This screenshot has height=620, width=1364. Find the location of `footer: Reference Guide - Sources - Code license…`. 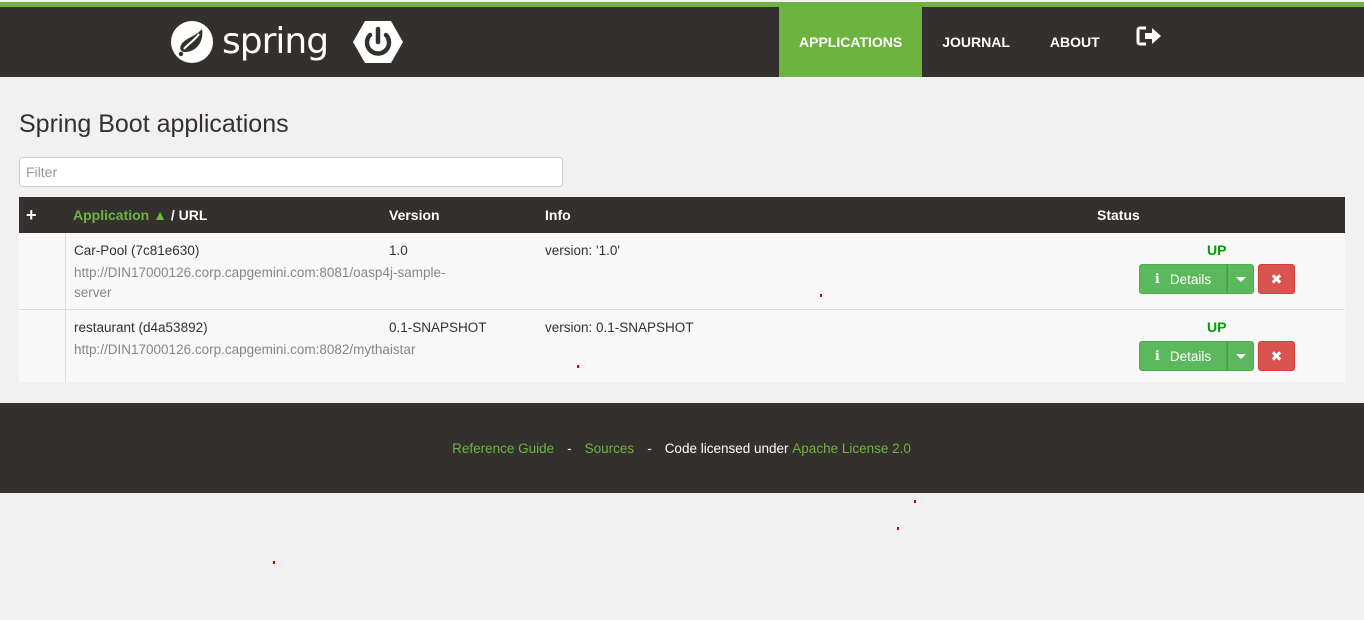

footer: Reference Guide - Sources - Code license… is located at coordinates (682, 448).